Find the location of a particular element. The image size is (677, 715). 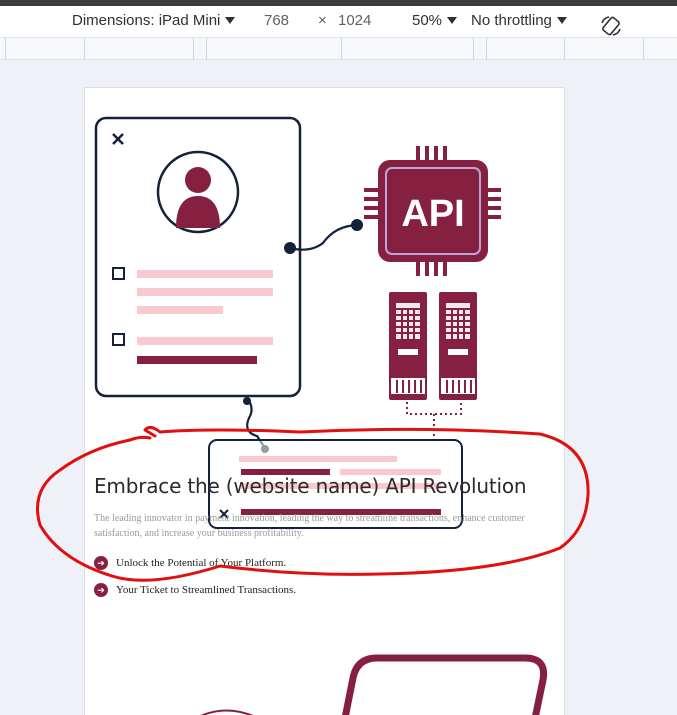

zoom-dropdown: 50% is located at coordinates (435, 20).